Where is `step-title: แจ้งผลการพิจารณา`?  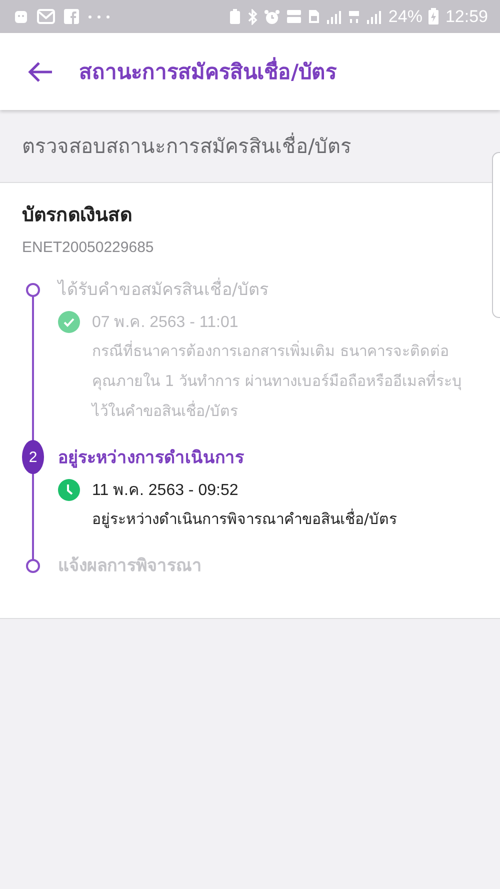
step-title: แจ้งผลการพิจารณา is located at coordinates (130, 566).